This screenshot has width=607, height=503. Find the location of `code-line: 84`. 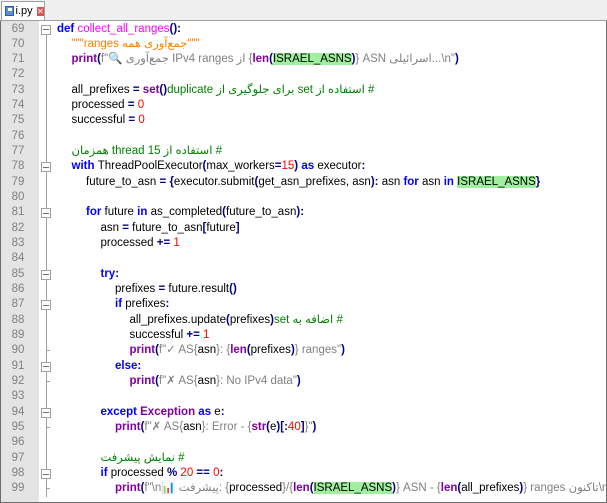

code-line: 84 is located at coordinates (303, 259).